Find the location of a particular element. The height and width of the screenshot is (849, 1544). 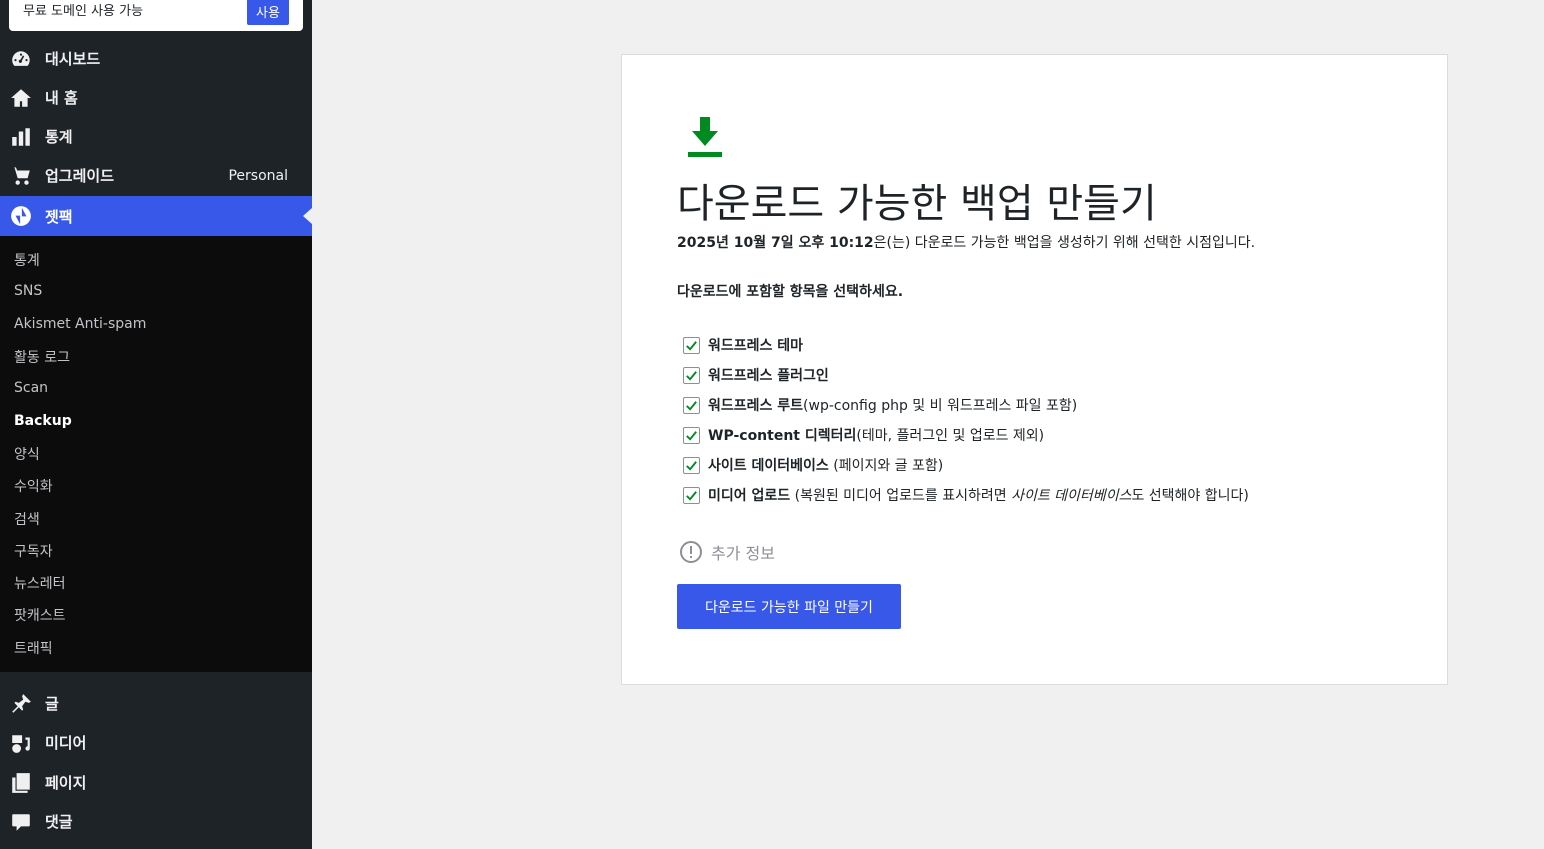

option-label: WP-content 디렉터리 is located at coordinates (782, 436).